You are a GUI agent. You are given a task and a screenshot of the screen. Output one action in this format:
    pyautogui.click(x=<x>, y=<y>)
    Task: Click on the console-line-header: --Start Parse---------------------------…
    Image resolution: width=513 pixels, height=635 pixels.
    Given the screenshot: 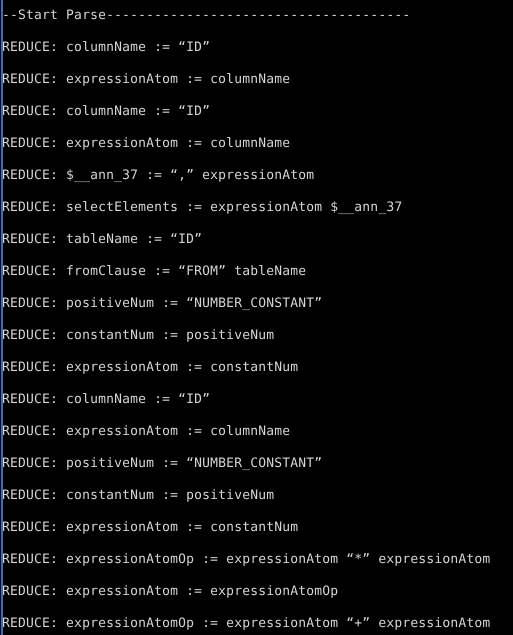 What is the action you would take?
    pyautogui.click(x=206, y=15)
    